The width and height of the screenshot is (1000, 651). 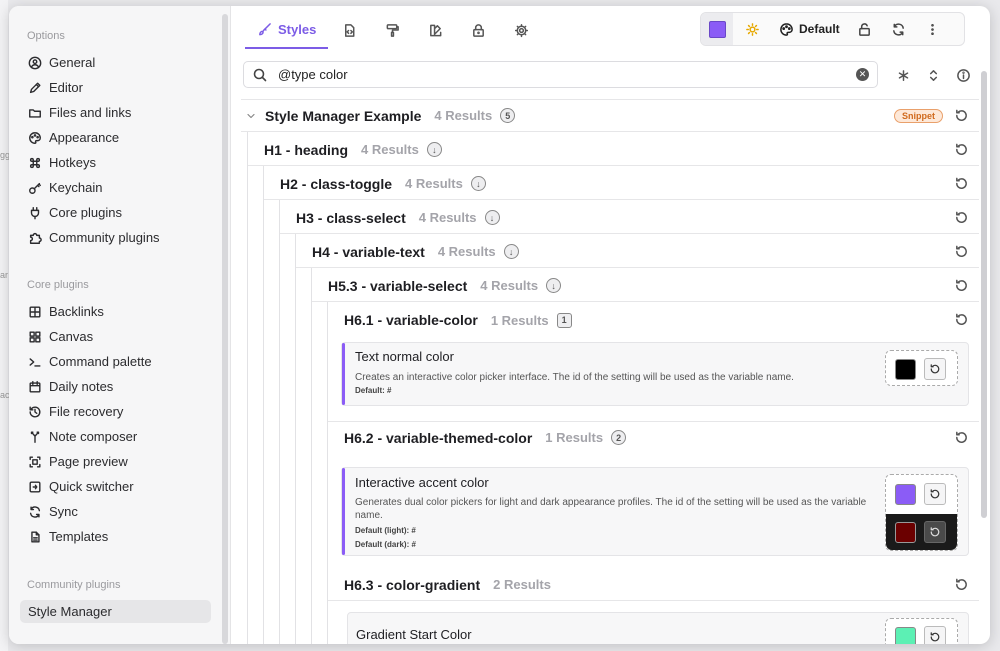 What do you see at coordinates (35, 536) in the screenshot?
I see `templates-icon` at bounding box center [35, 536].